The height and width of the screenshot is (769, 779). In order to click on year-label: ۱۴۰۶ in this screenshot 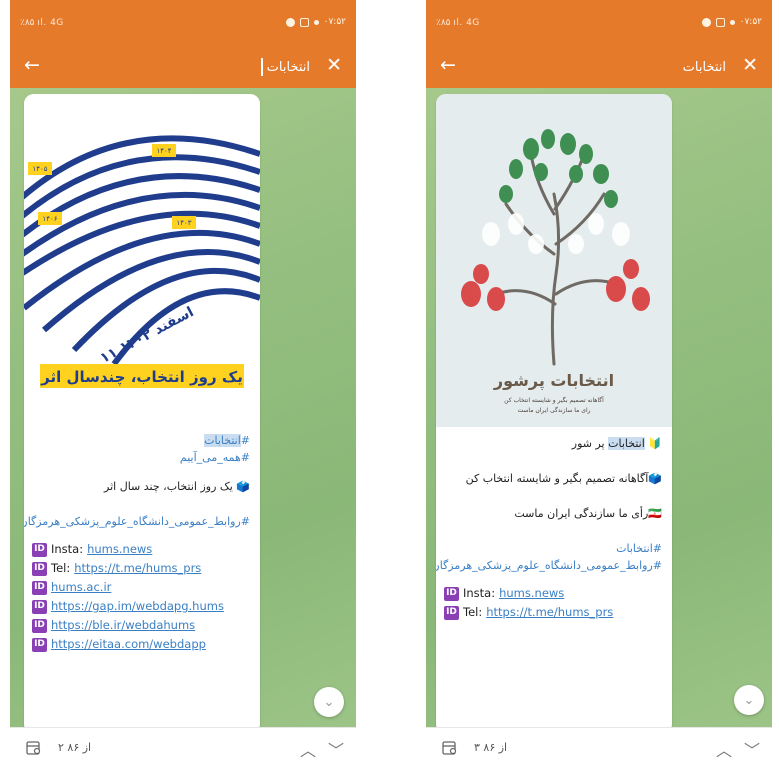, I will do `click(49, 219)`.